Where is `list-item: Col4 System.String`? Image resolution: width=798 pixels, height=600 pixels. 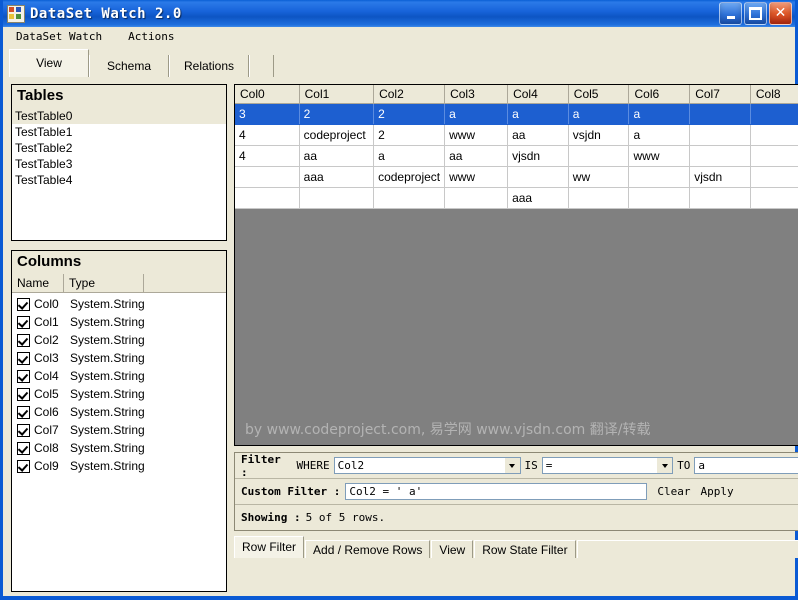 list-item: Col4 System.String is located at coordinates (119, 376).